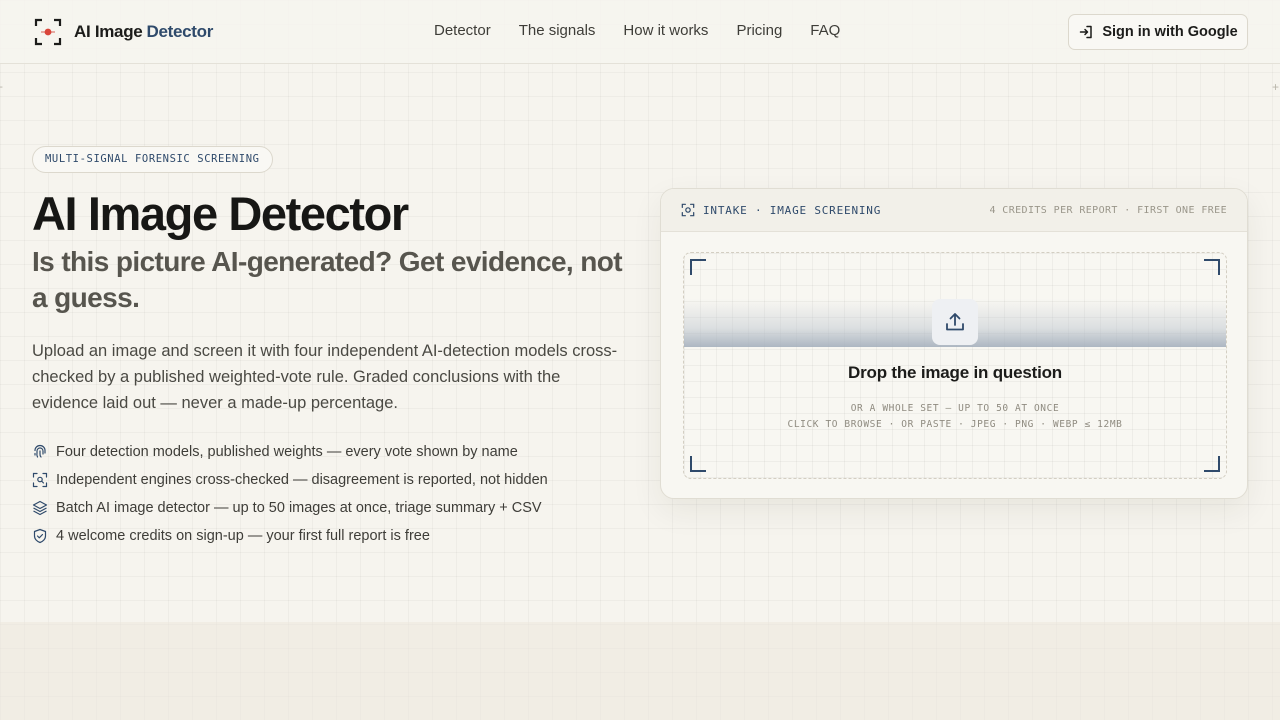 The image size is (1280, 720). What do you see at coordinates (955, 372) in the screenshot?
I see `dropzone-title: Drop the image in question` at bounding box center [955, 372].